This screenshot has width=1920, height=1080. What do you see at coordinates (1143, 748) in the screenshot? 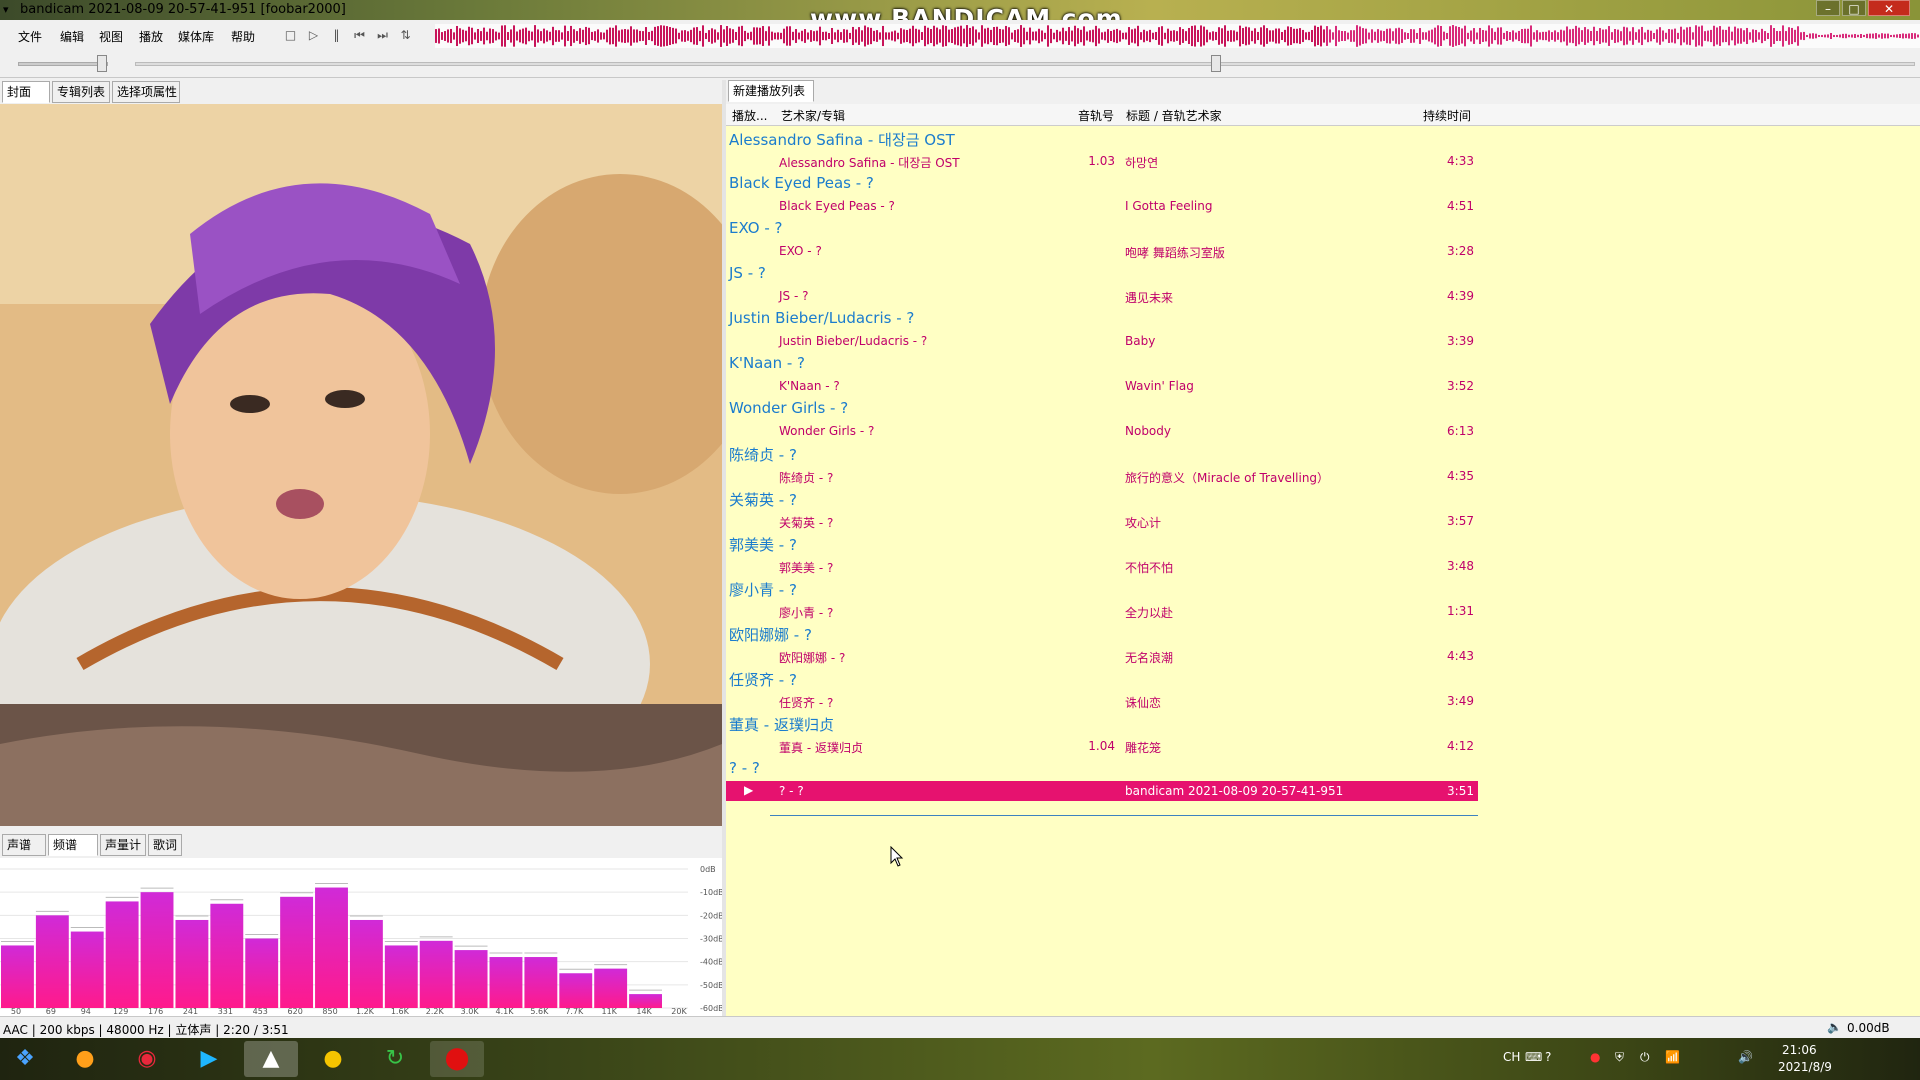
I see `cell-title: 雕花笼` at bounding box center [1143, 748].